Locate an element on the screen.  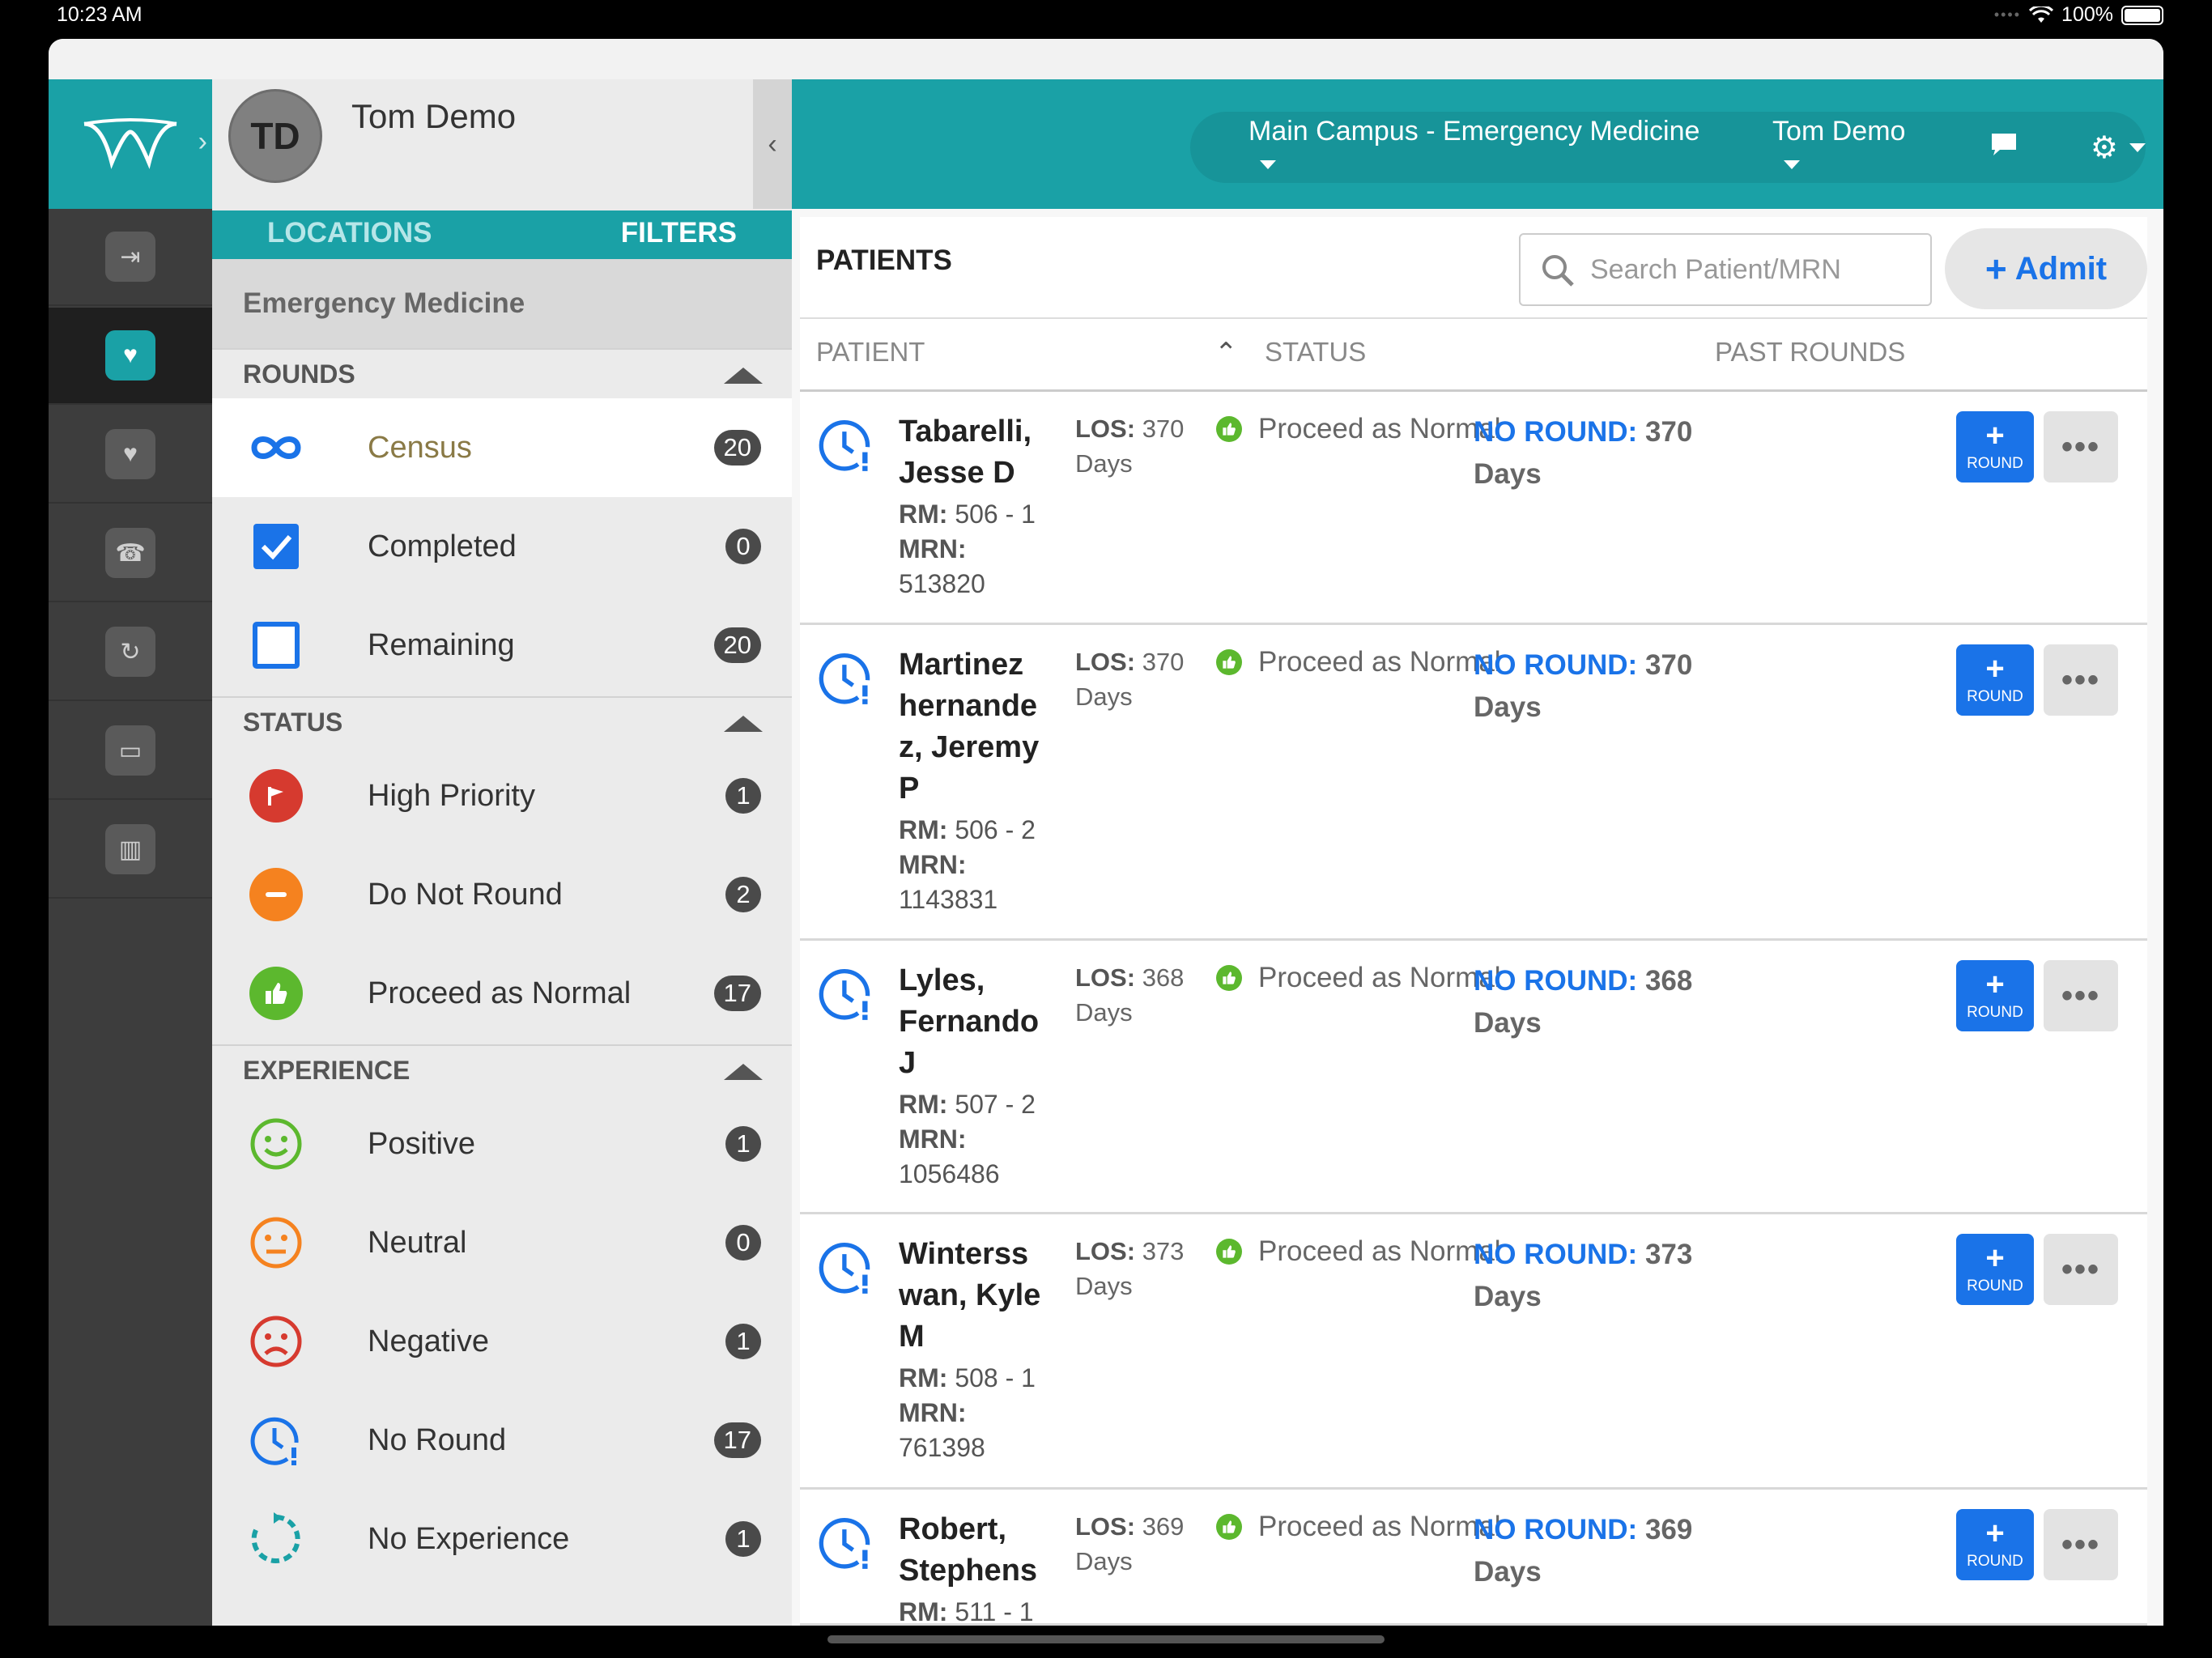
status-text: Proceed as Normal is located at coordinates (1380, 977).